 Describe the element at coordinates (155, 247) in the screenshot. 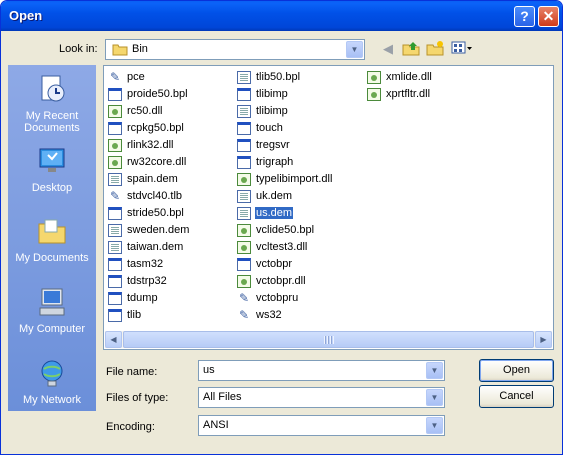

I see `file-name: taiwan.dem` at that location.